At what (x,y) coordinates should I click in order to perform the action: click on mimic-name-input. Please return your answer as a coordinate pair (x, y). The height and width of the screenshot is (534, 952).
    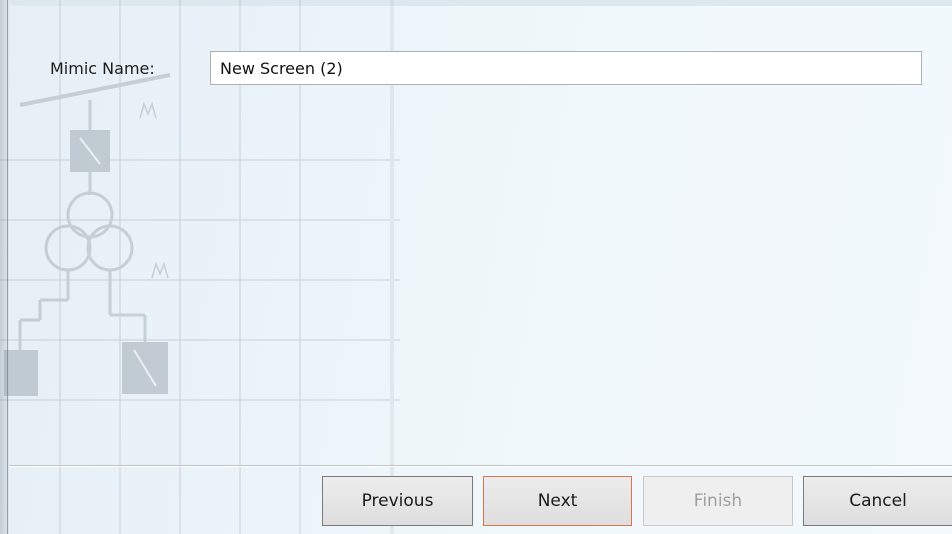
    Looking at the image, I should click on (566, 68).